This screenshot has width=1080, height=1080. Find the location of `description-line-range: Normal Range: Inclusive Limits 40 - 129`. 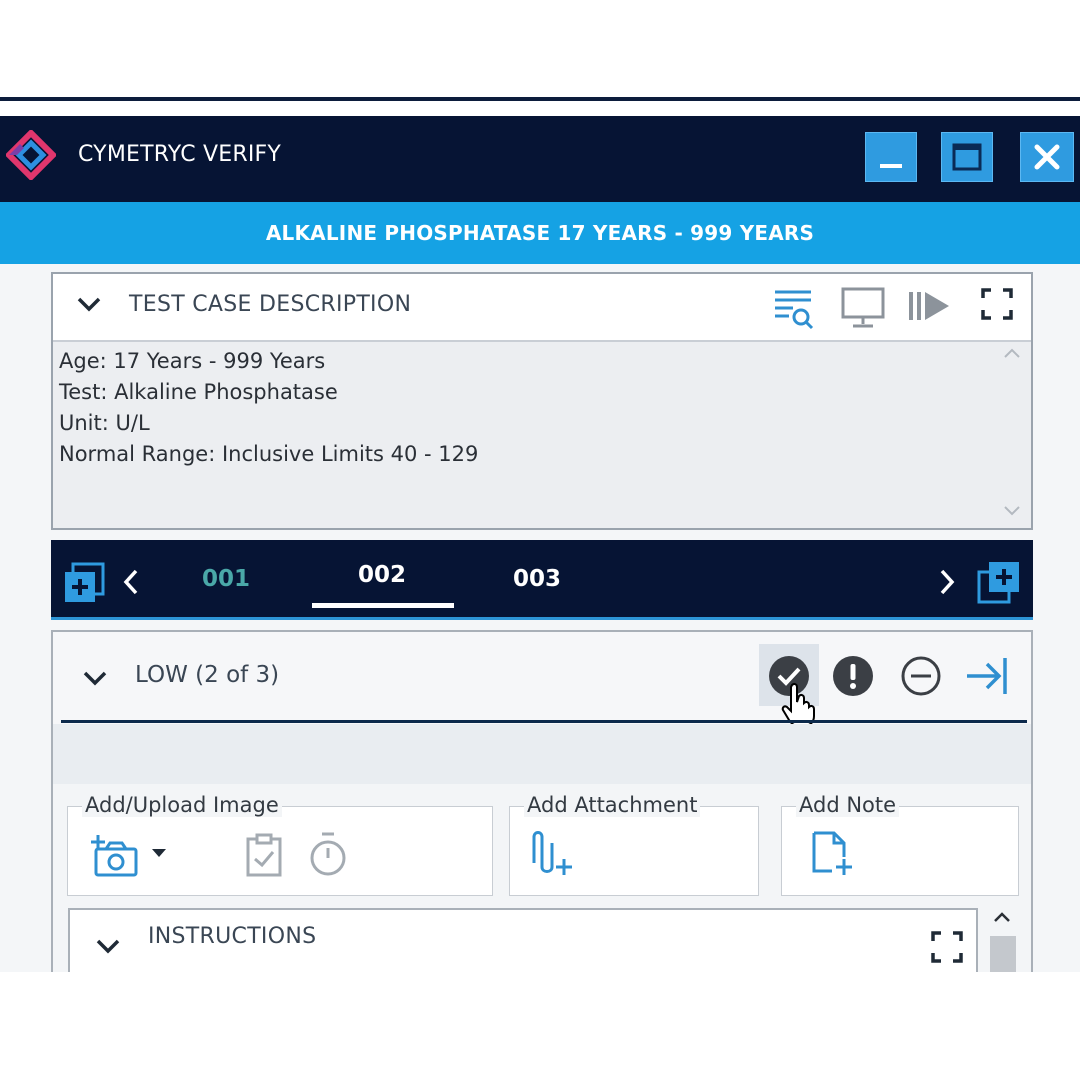

description-line-range: Normal Range: Inclusive Limits 40 - 129 is located at coordinates (269, 454).